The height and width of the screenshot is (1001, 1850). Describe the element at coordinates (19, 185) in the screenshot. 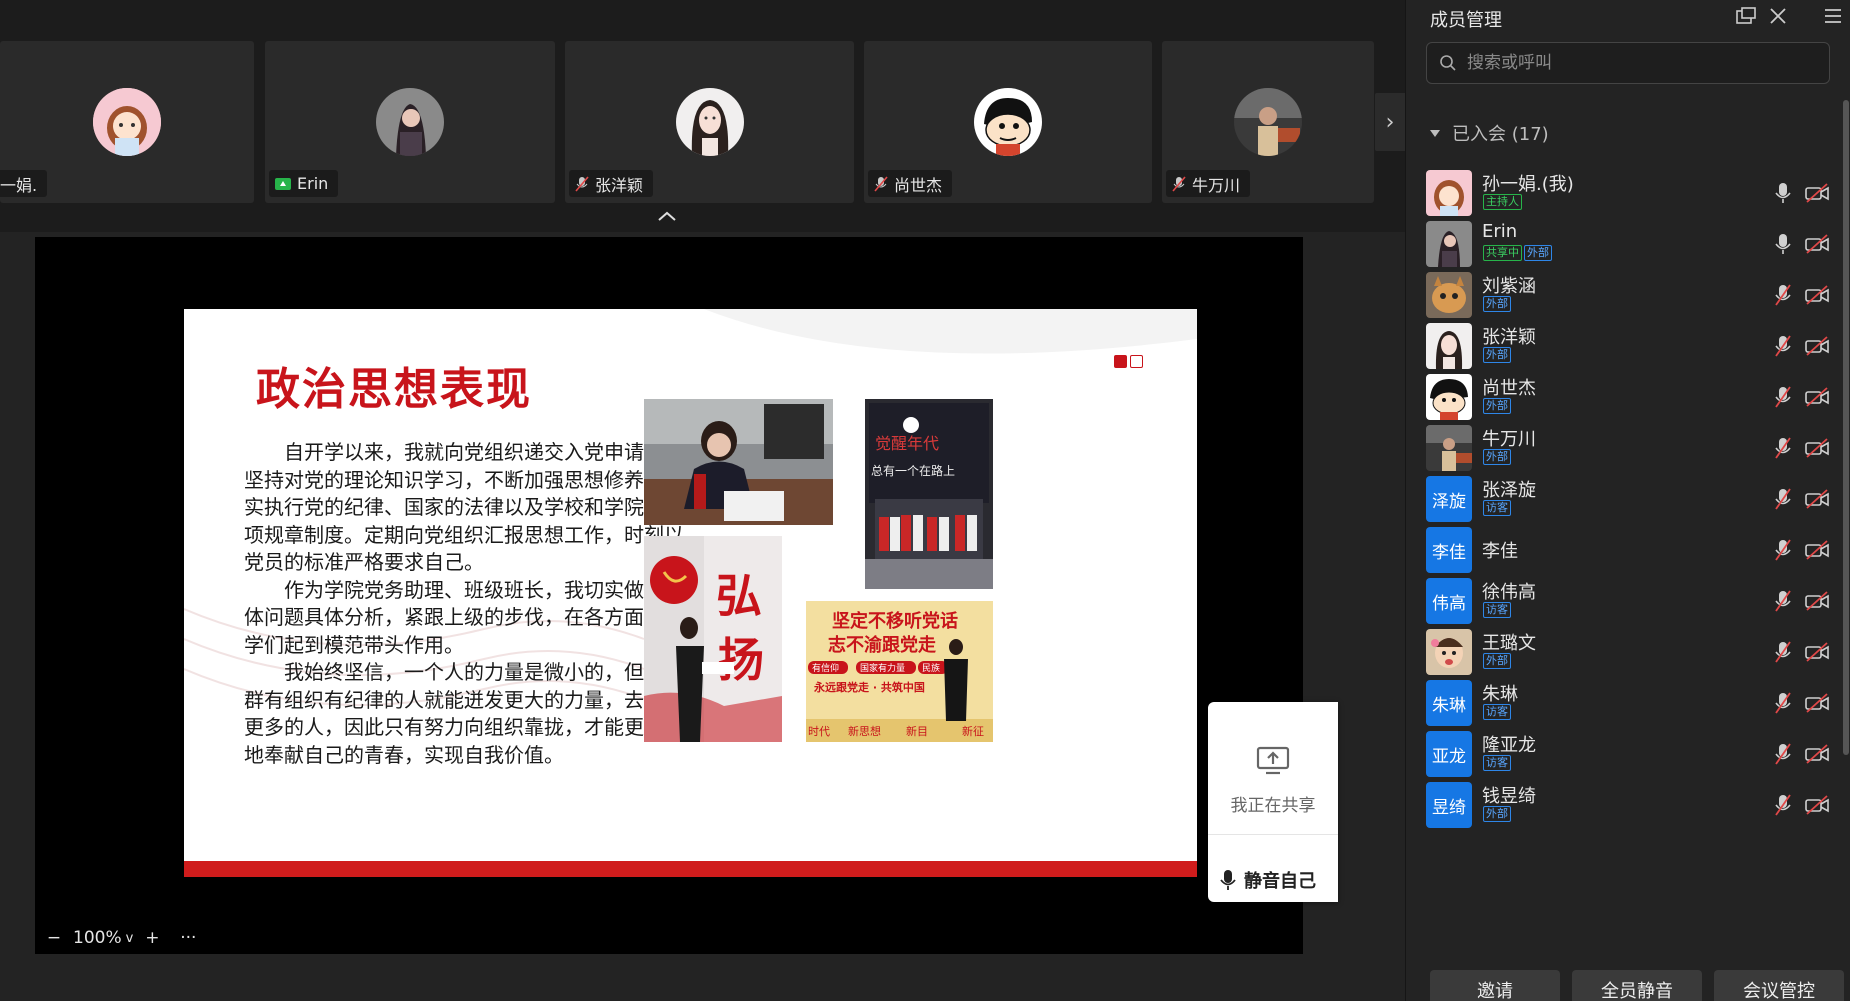

I see `participant-name: 一娟.` at that location.